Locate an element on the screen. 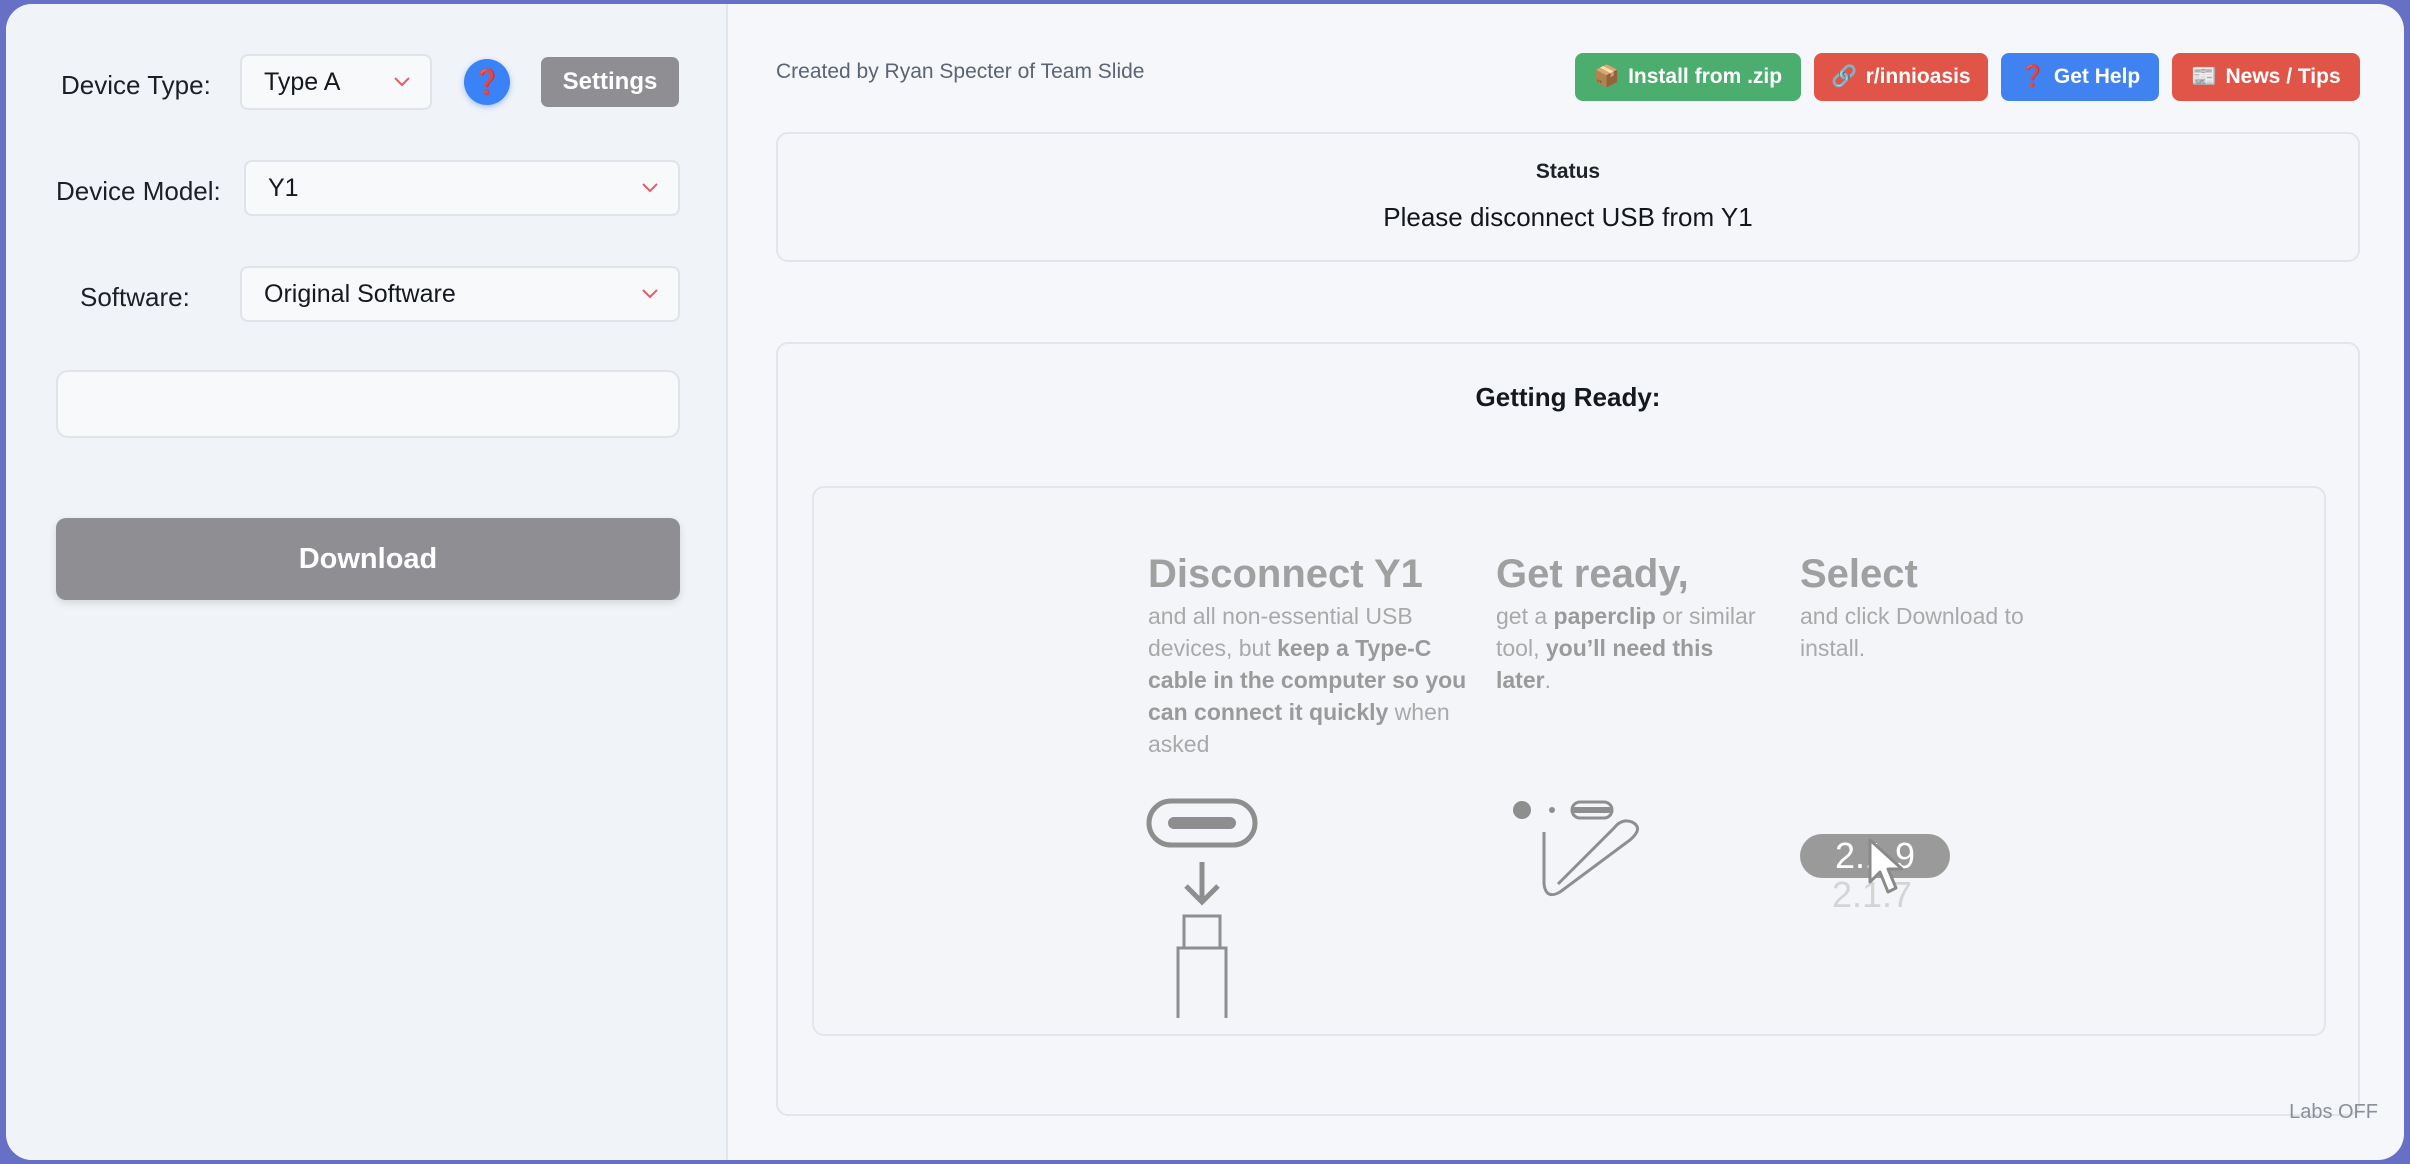 The width and height of the screenshot is (2410, 1164). get-help-button: ❓ Get Help is located at coordinates (2080, 77).